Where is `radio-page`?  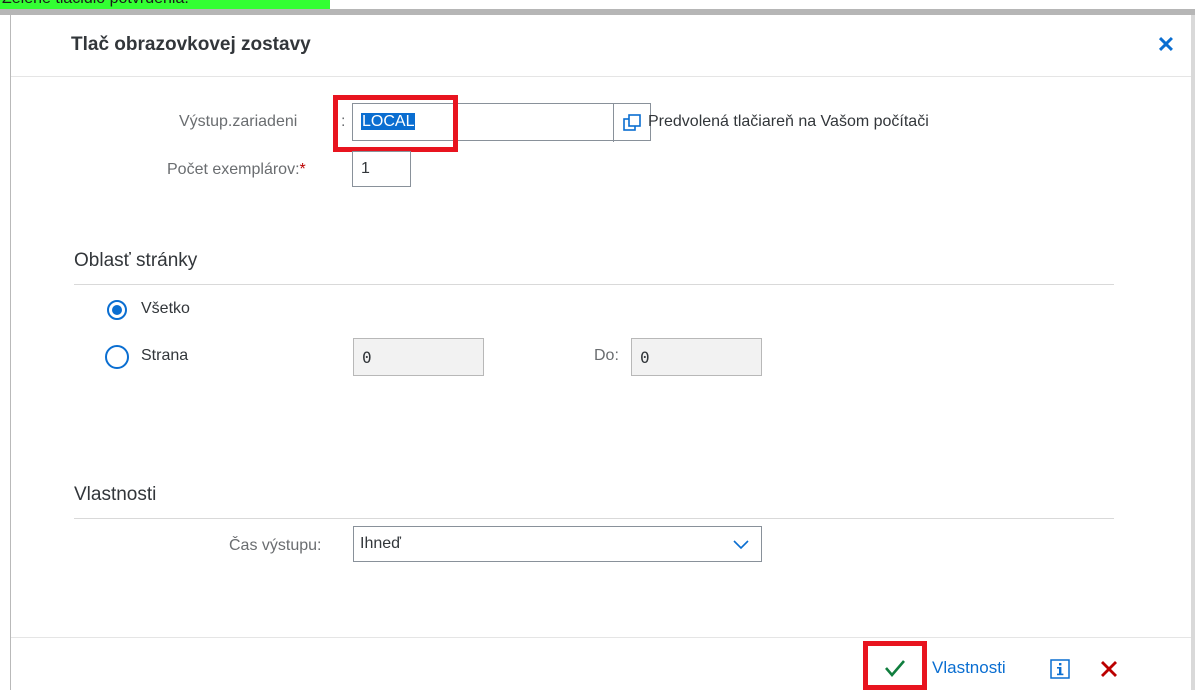
radio-page is located at coordinates (117, 357).